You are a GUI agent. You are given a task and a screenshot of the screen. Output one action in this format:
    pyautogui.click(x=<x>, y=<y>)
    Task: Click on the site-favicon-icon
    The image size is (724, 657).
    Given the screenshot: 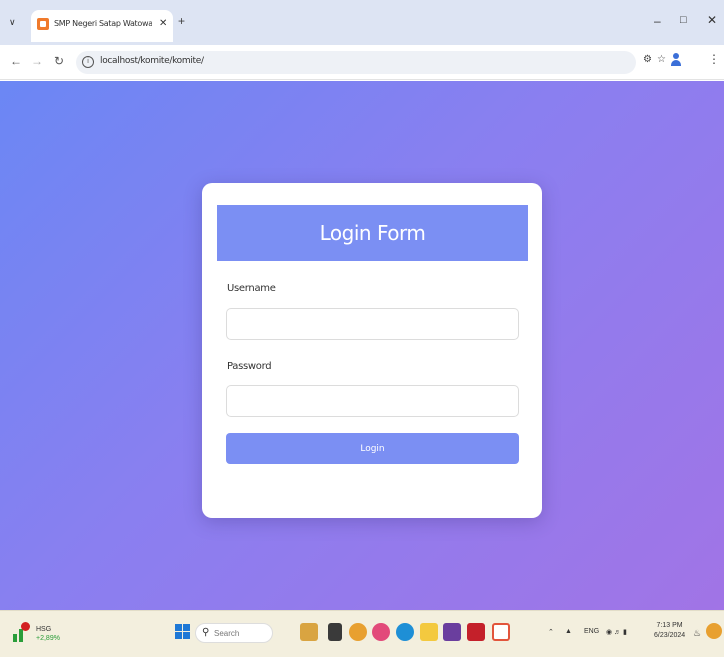 What is the action you would take?
    pyautogui.click(x=43, y=24)
    